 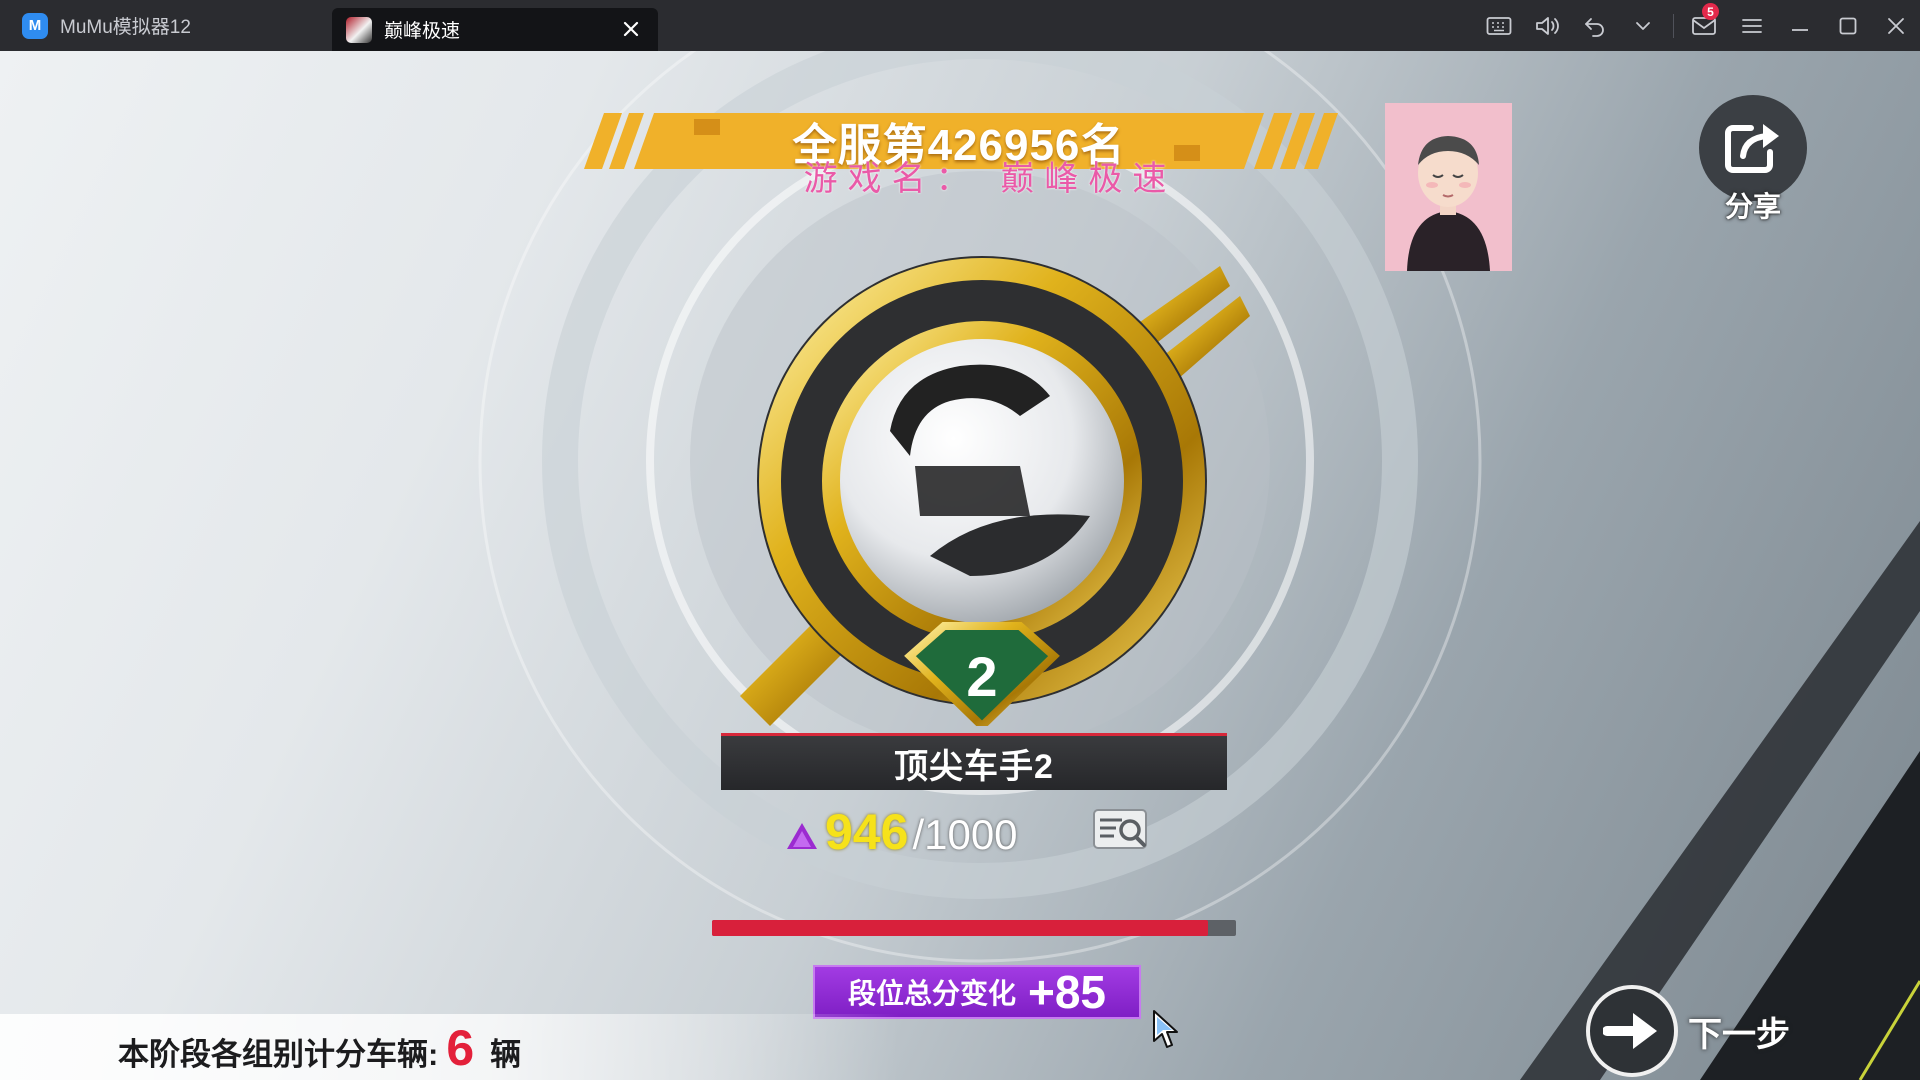 I want to click on next-arrow-icon, so click(x=1632, y=1031).